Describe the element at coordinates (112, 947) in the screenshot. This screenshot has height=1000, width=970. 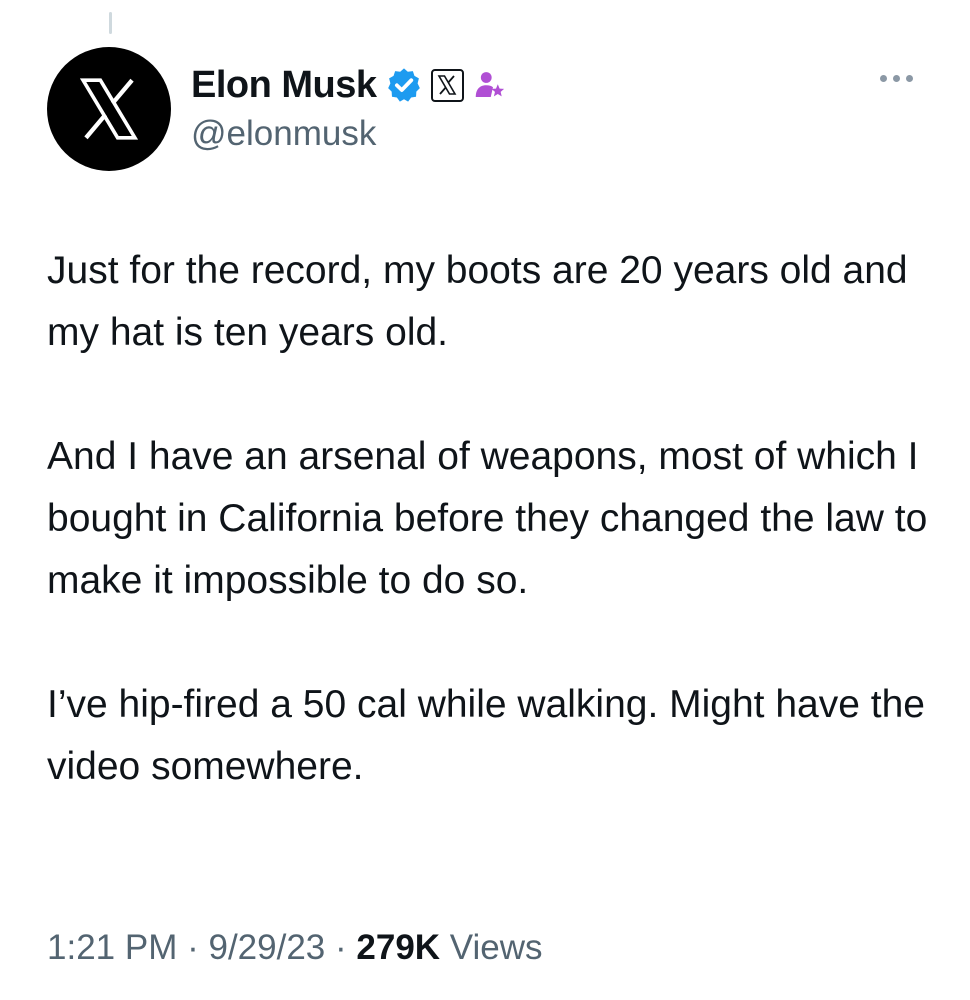
I see `tweet-time: 1:21 PM` at that location.